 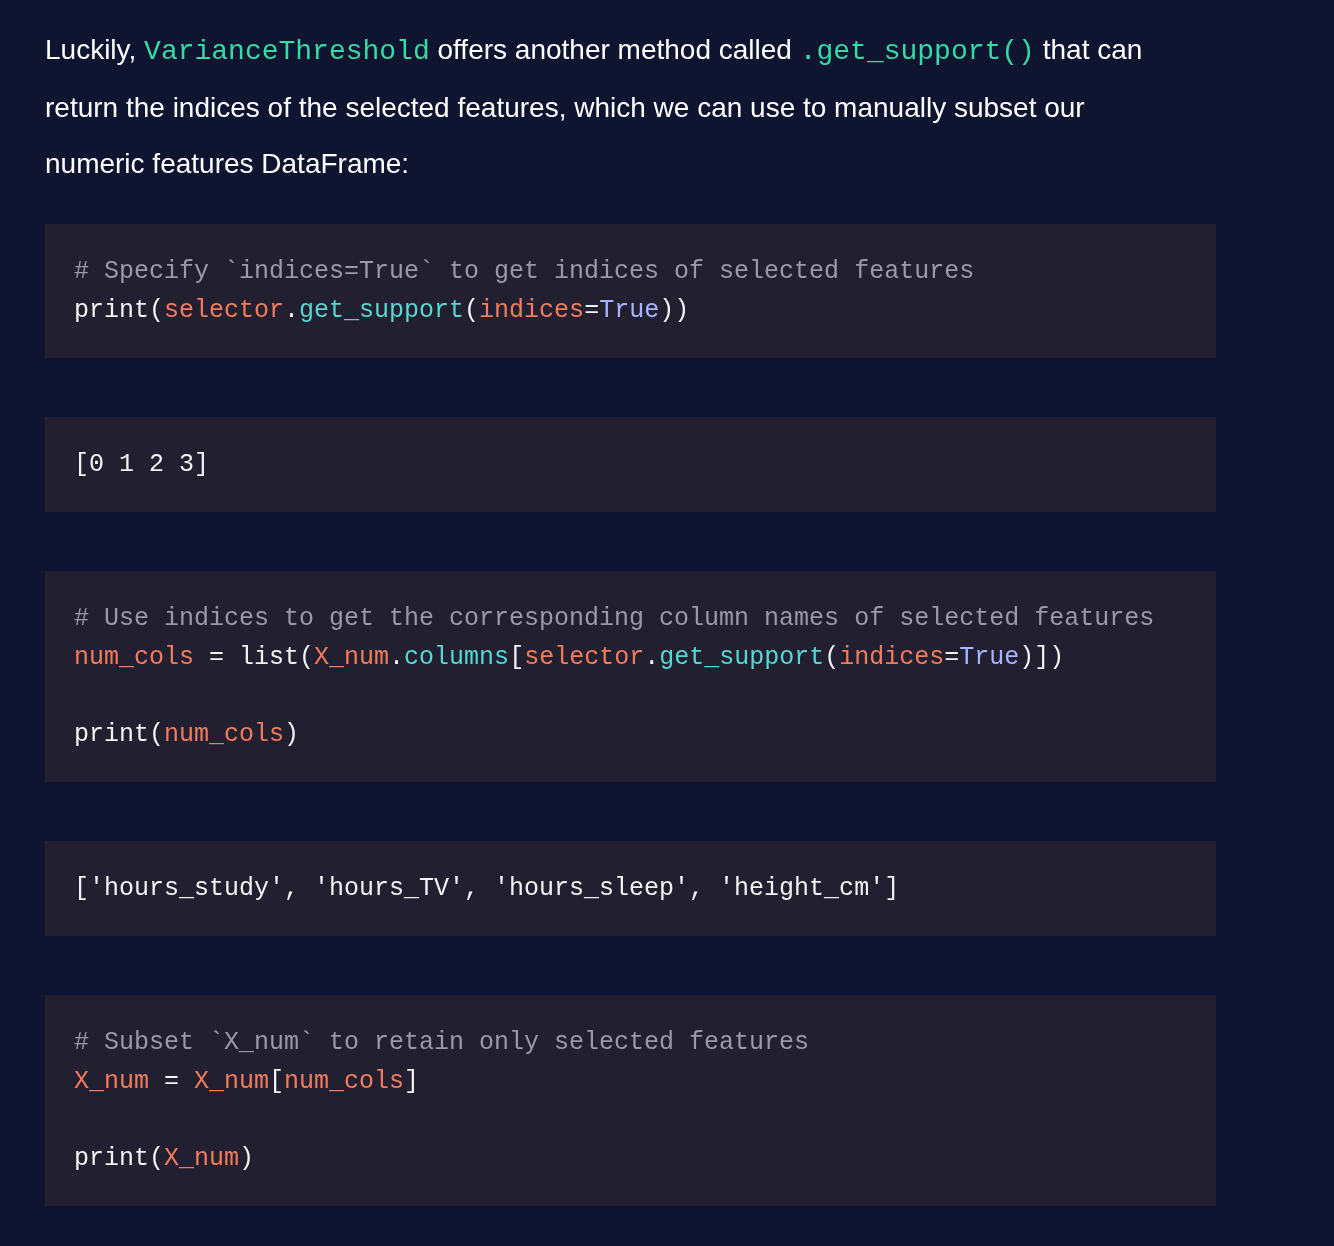 What do you see at coordinates (442, 1043) in the screenshot?
I see `code-line: # Subset `X_num` to retain only selected features` at bounding box center [442, 1043].